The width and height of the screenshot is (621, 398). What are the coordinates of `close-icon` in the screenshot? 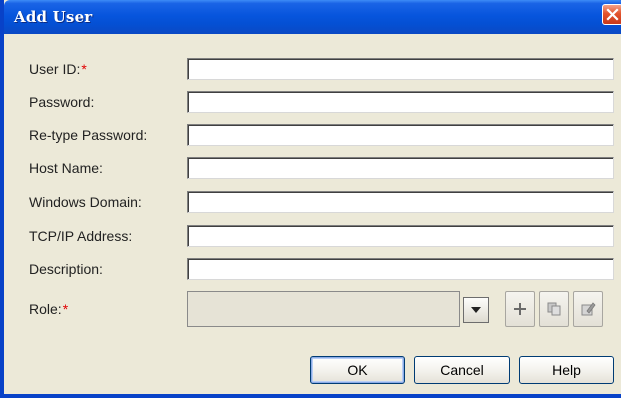 It's located at (612, 14).